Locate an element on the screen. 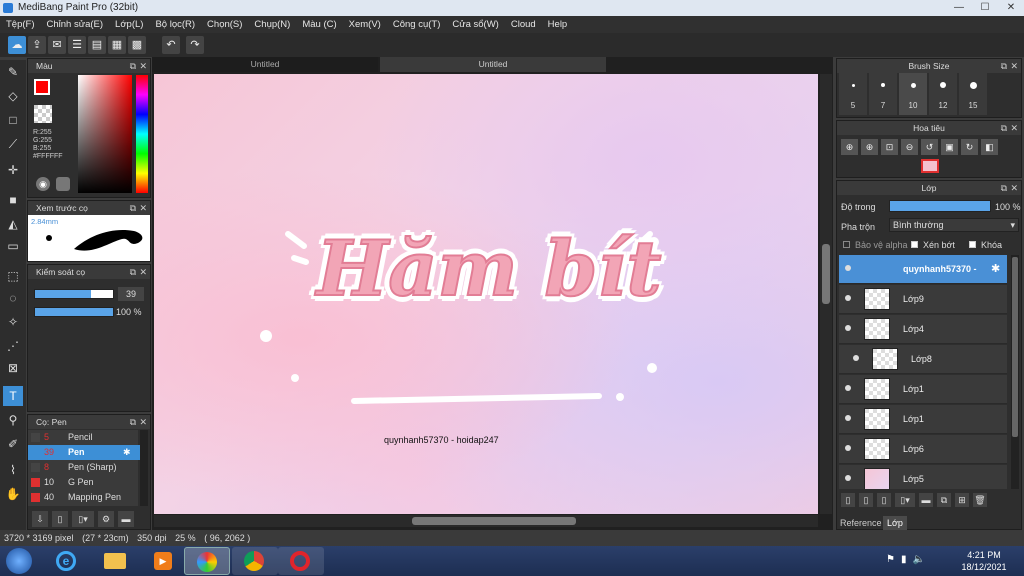  brush-settings-icon: ⚙ is located at coordinates (106, 519).